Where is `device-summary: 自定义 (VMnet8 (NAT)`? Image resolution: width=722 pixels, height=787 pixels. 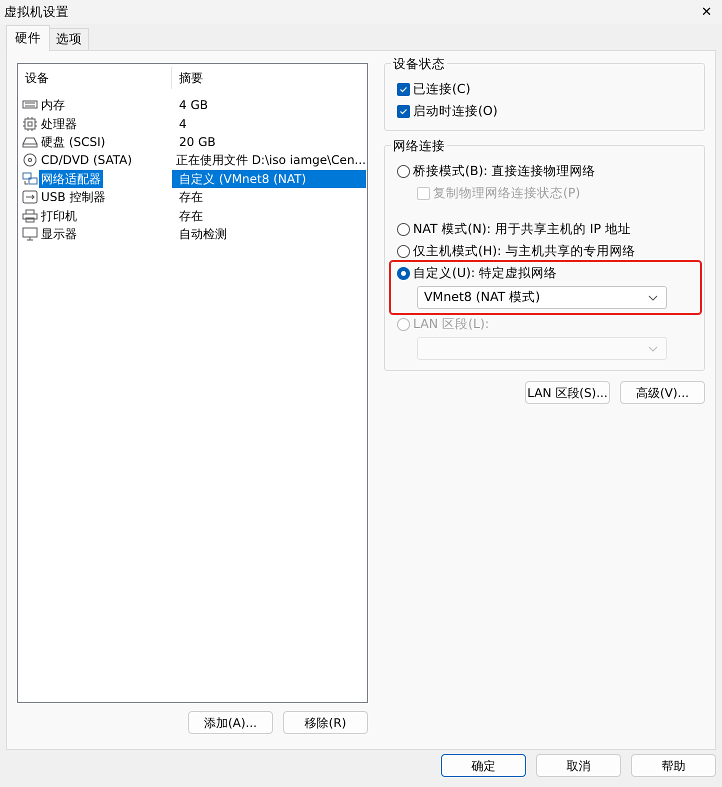
device-summary: 自定义 (VMnet8 (NAT) is located at coordinates (269, 179).